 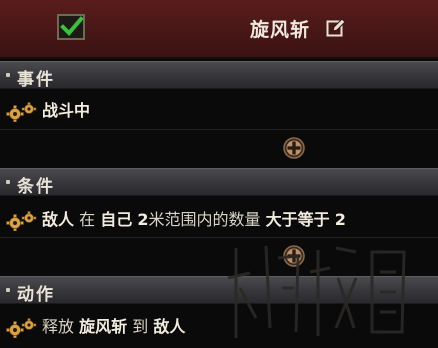 I want to click on action-target: 敌人, so click(x=169, y=326).